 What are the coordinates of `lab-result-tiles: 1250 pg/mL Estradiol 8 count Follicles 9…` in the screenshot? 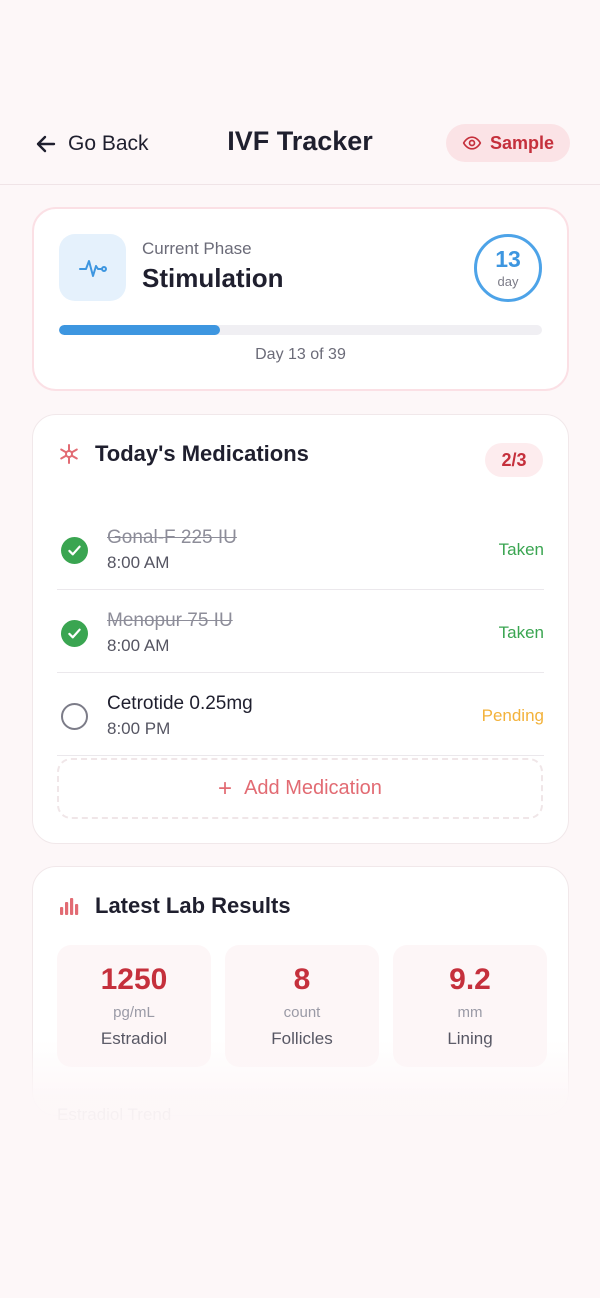 It's located at (302, 1006).